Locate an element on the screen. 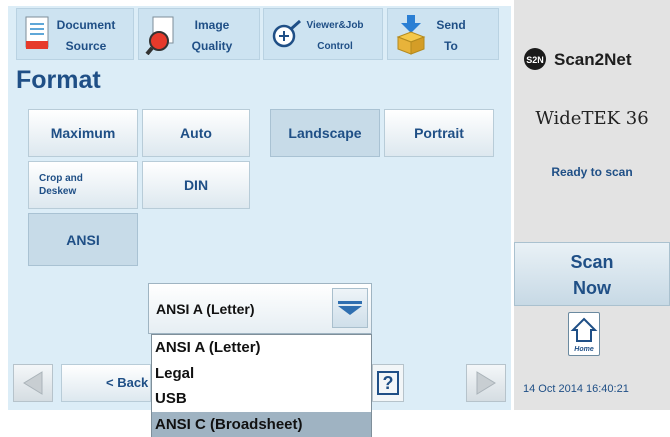  scanner-model: WideTEK 36 is located at coordinates (592, 118).